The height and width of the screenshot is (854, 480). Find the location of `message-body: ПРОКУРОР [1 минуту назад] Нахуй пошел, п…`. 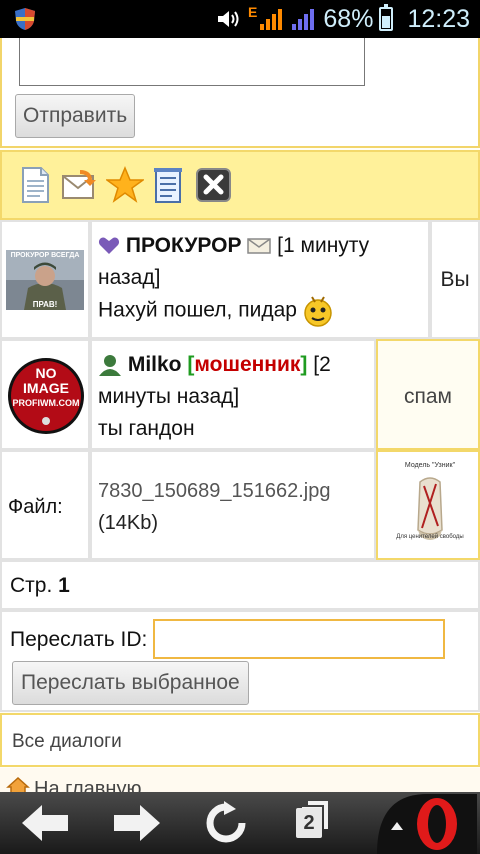

message-body: ПРОКУРОР [1 минуту назад] Нахуй пошел, п… is located at coordinates (260, 279).